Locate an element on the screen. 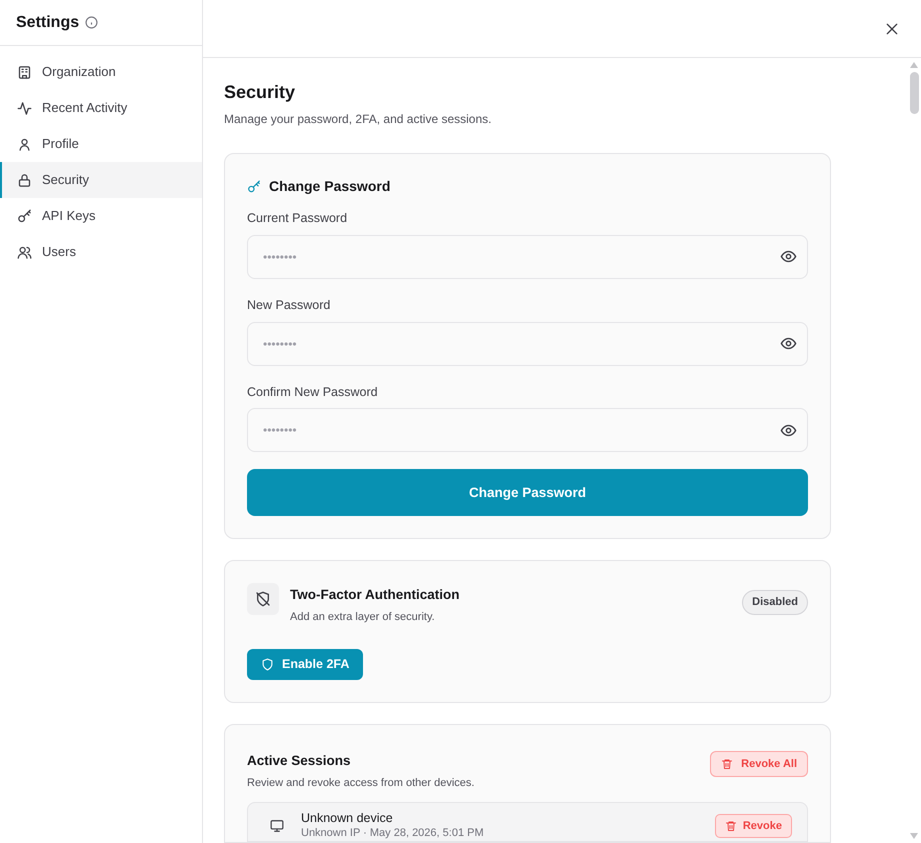  page-title: Security is located at coordinates (260, 92).